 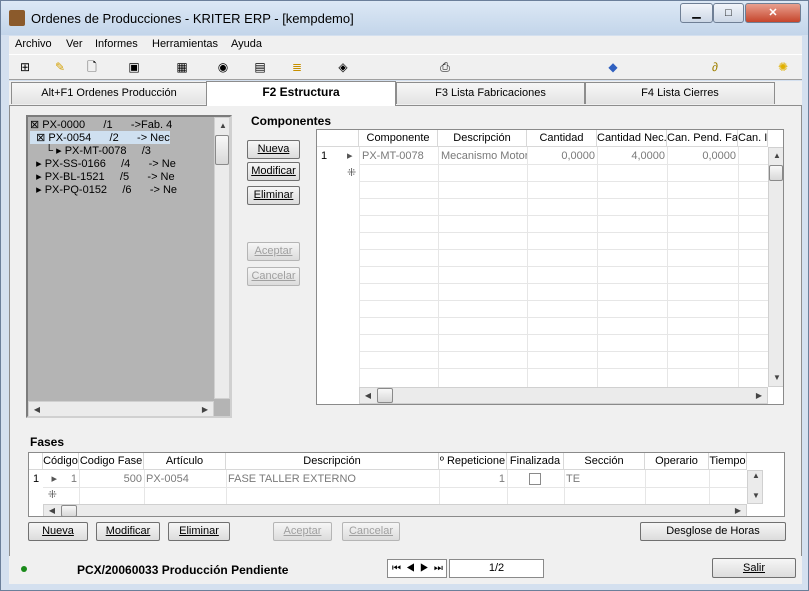 What do you see at coordinates (273, 195) in the screenshot?
I see `eliminar-button: Eliminar` at bounding box center [273, 195].